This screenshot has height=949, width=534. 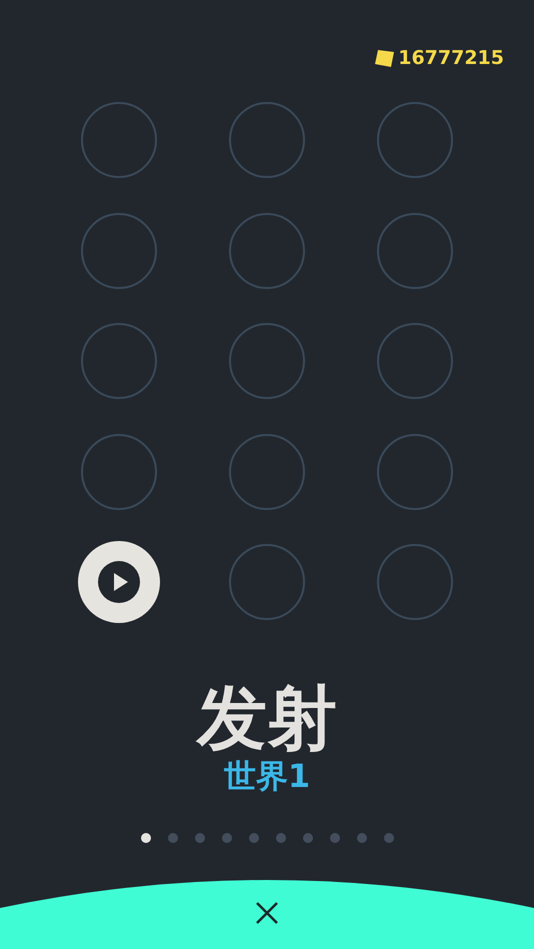 I want to click on subtitle: 世界1, so click(x=267, y=776).